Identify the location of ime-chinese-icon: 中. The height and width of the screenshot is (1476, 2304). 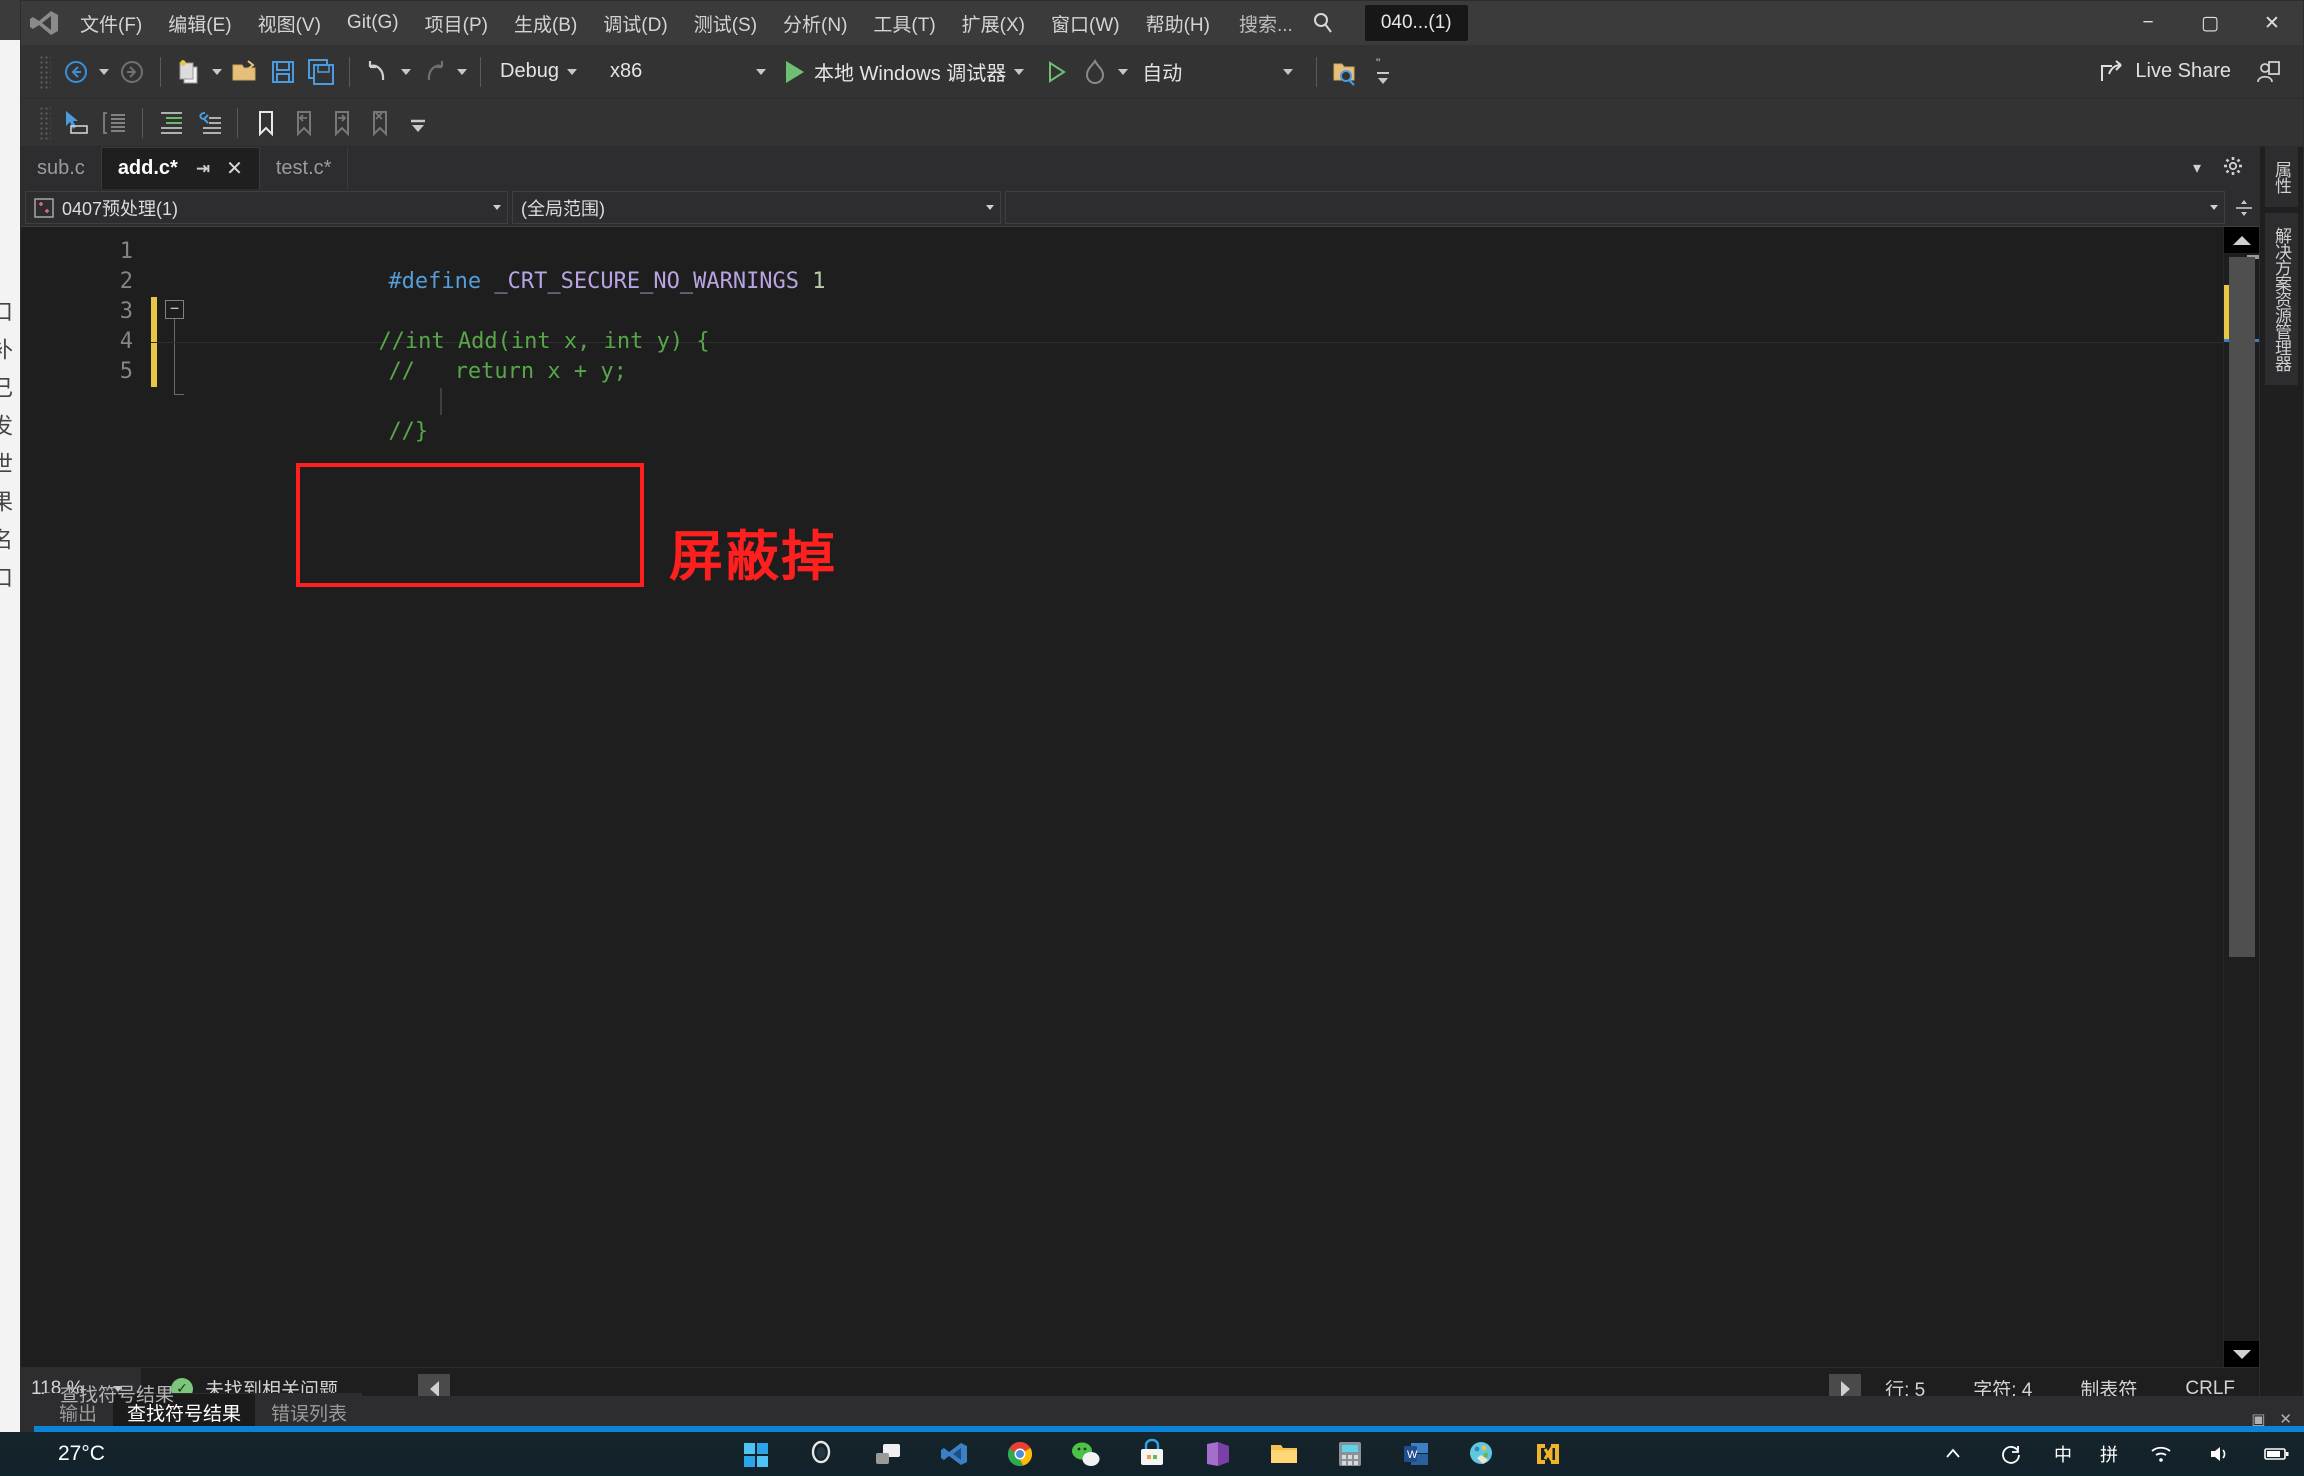
(2063, 1454).